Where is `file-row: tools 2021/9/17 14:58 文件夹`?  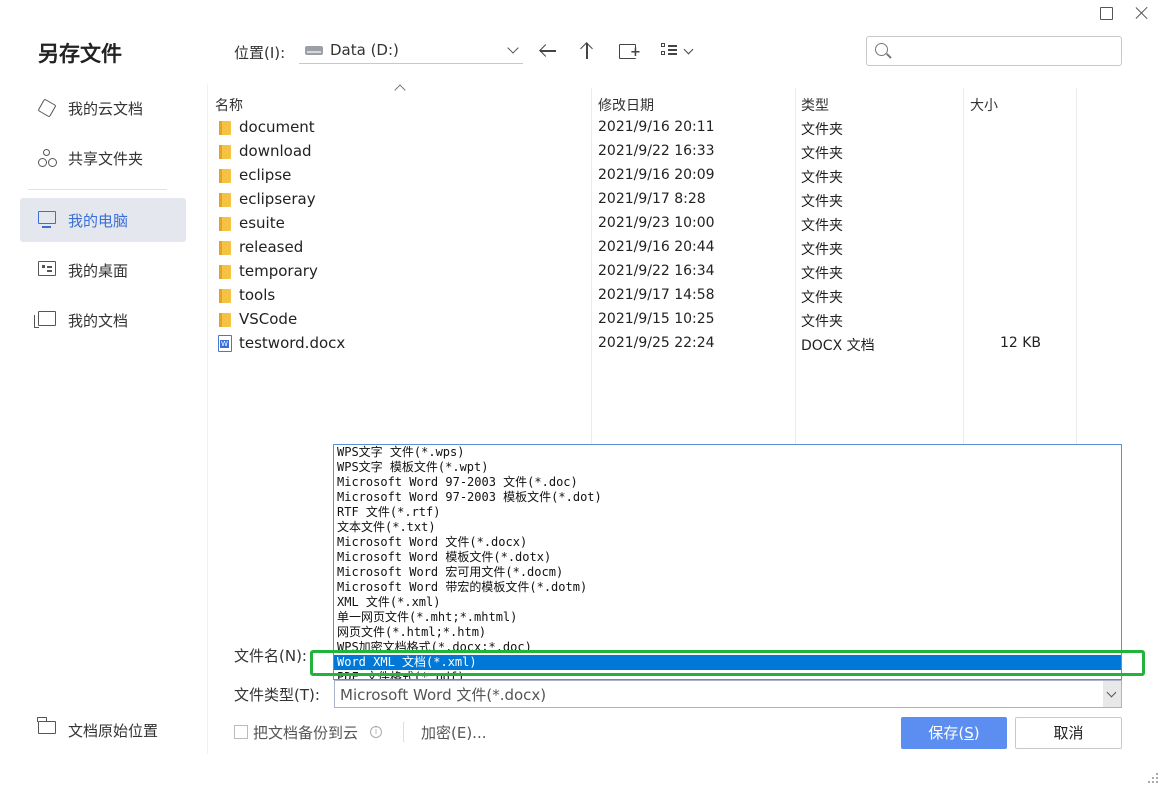
file-row: tools 2021/9/17 14:58 文件夹 is located at coordinates (642, 296).